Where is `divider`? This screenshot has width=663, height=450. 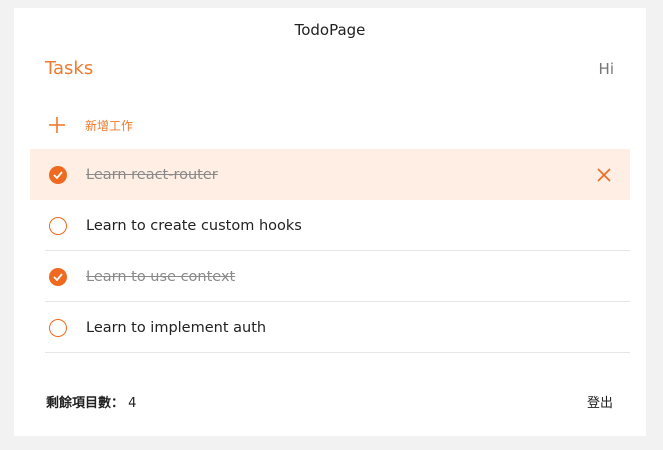
divider is located at coordinates (337, 352).